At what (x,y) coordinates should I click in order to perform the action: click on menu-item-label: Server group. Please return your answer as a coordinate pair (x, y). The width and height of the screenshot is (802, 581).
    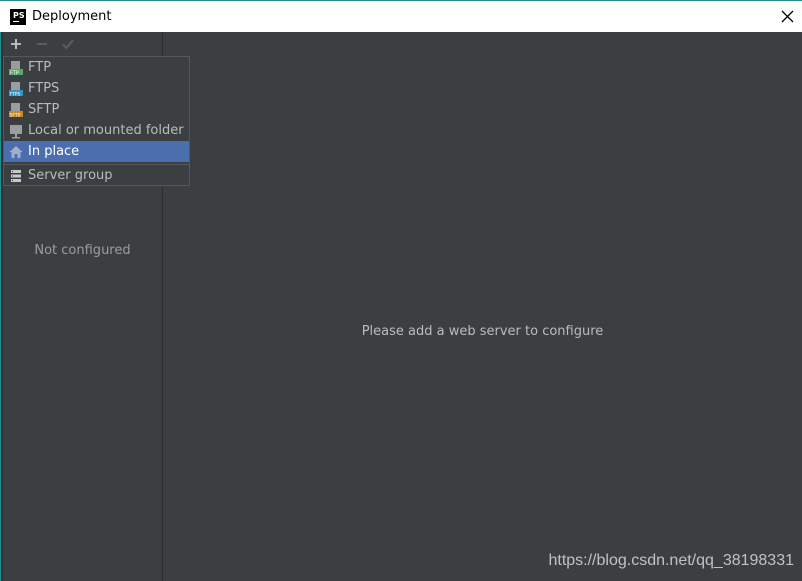
    Looking at the image, I should click on (70, 175).